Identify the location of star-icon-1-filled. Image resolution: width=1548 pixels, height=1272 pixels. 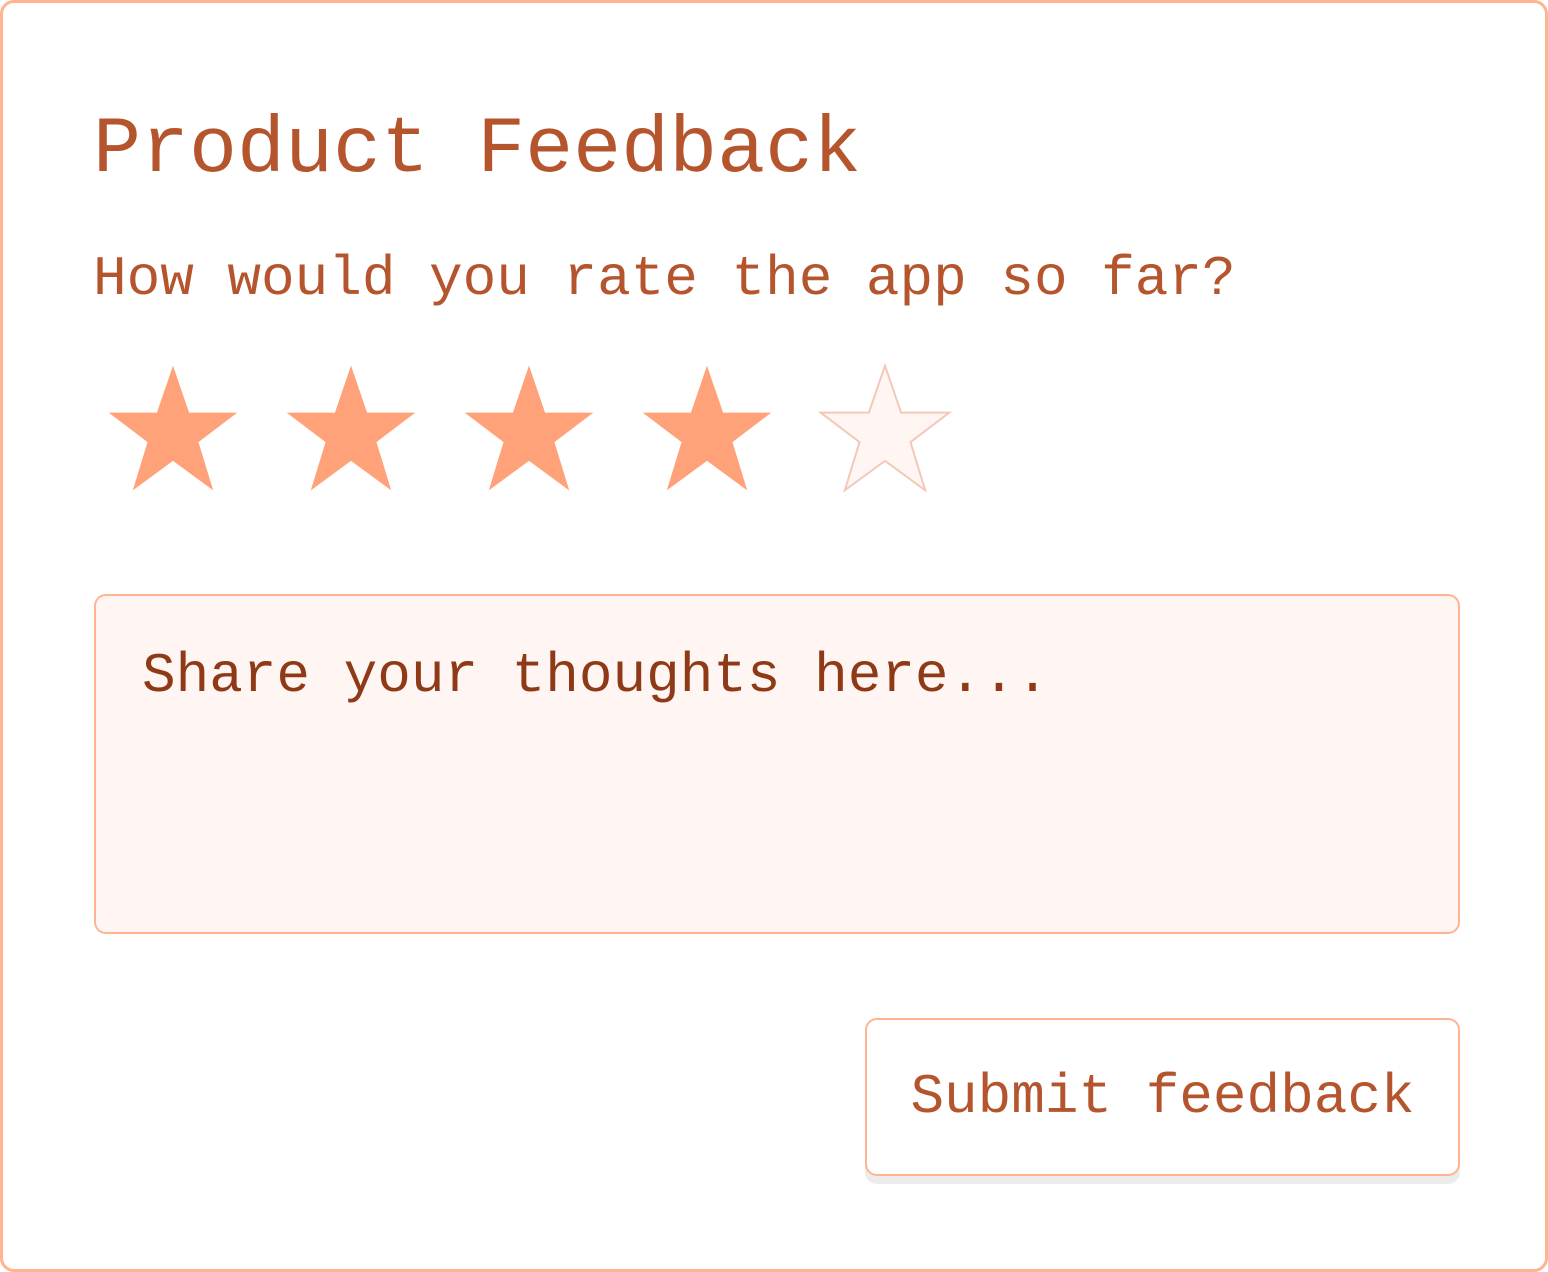
(173, 428).